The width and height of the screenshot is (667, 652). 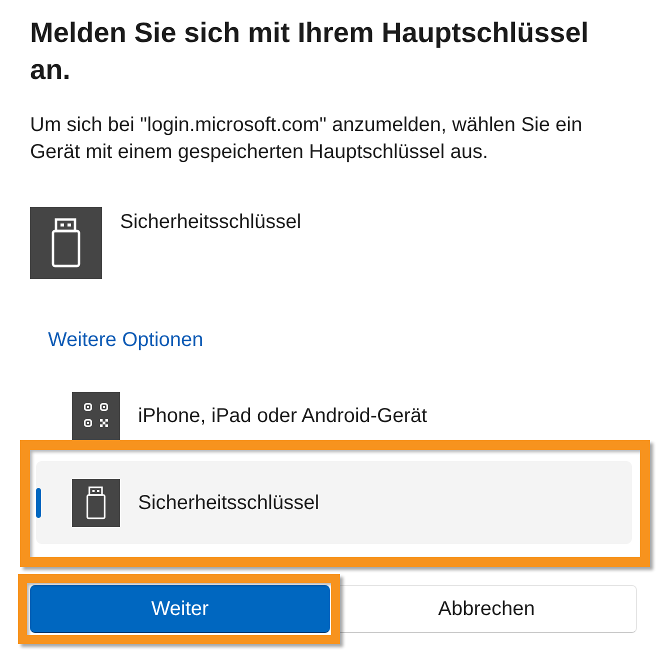 What do you see at coordinates (334, 502) in the screenshot?
I see `option-item: Sicherheitsschlüssel` at bounding box center [334, 502].